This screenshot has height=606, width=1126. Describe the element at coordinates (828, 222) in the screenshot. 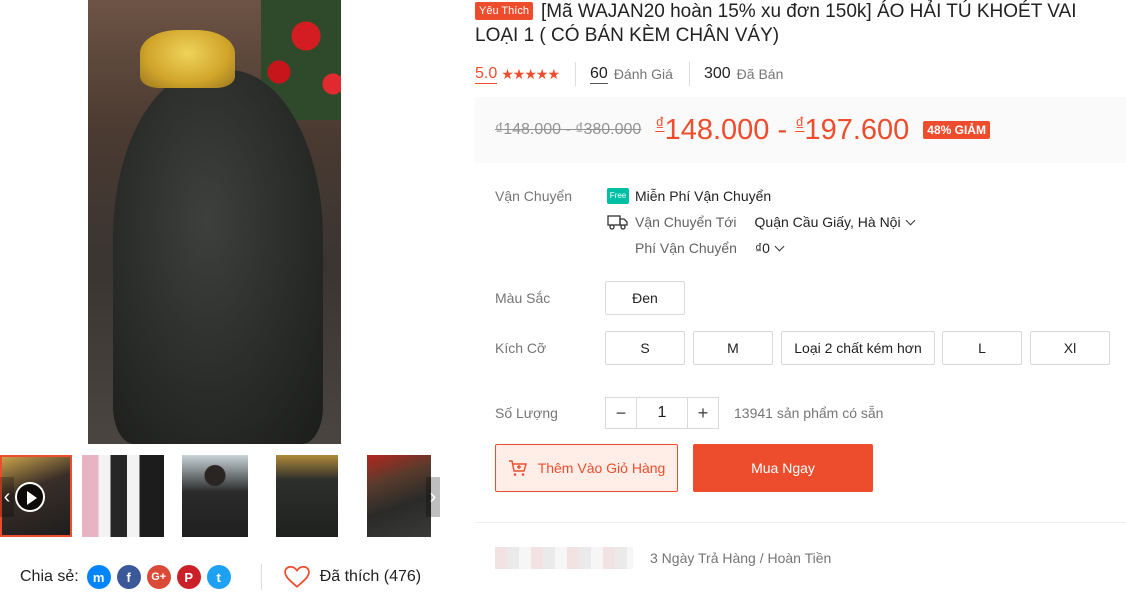

I see `ship-to-value: Quận Cầu Giấy, Hà Nội` at that location.